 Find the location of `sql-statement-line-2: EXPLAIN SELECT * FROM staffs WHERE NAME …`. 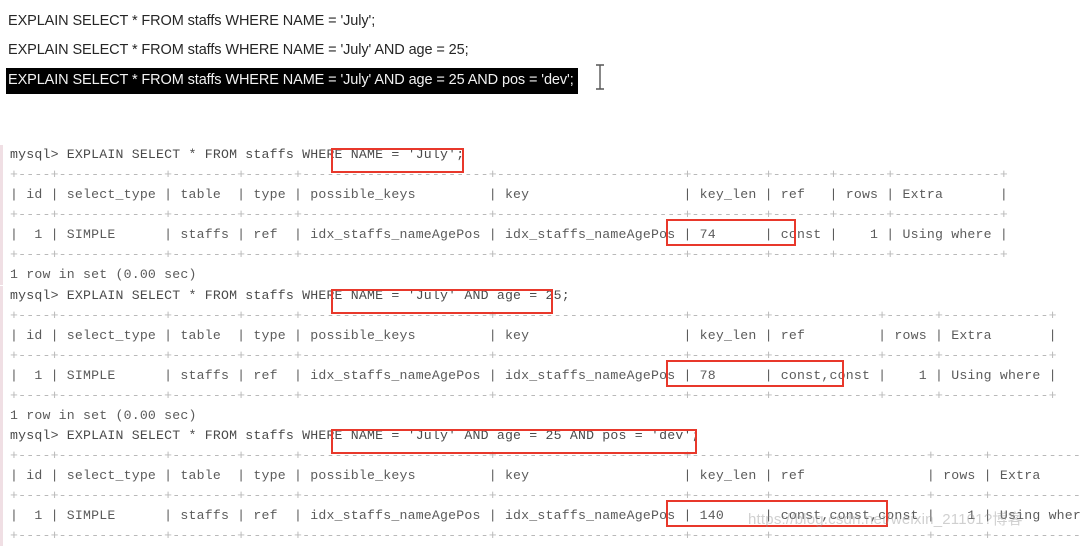

sql-statement-line-2: EXPLAIN SELECT * FROM staffs WHERE NAME … is located at coordinates (238, 50).